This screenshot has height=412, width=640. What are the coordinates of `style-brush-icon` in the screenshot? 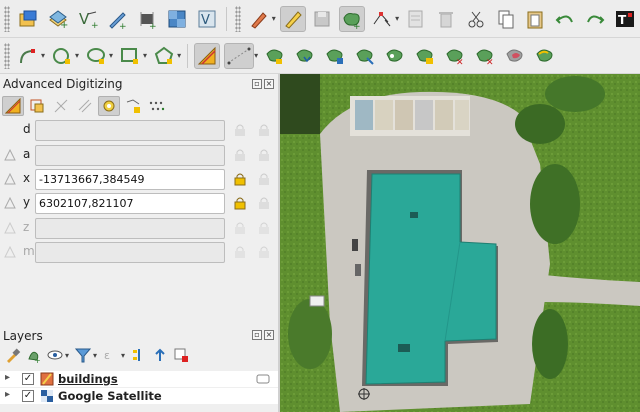 It's located at (13, 355).